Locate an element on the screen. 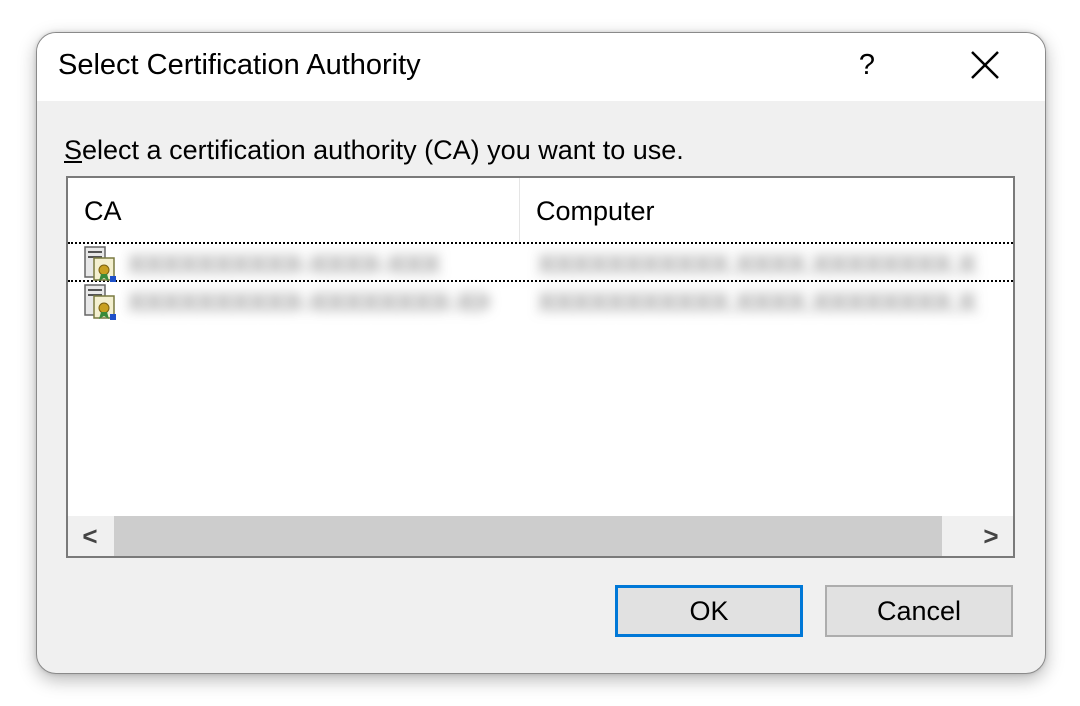 The image size is (1080, 706). horizontal-scrollbar: < > is located at coordinates (540, 536).